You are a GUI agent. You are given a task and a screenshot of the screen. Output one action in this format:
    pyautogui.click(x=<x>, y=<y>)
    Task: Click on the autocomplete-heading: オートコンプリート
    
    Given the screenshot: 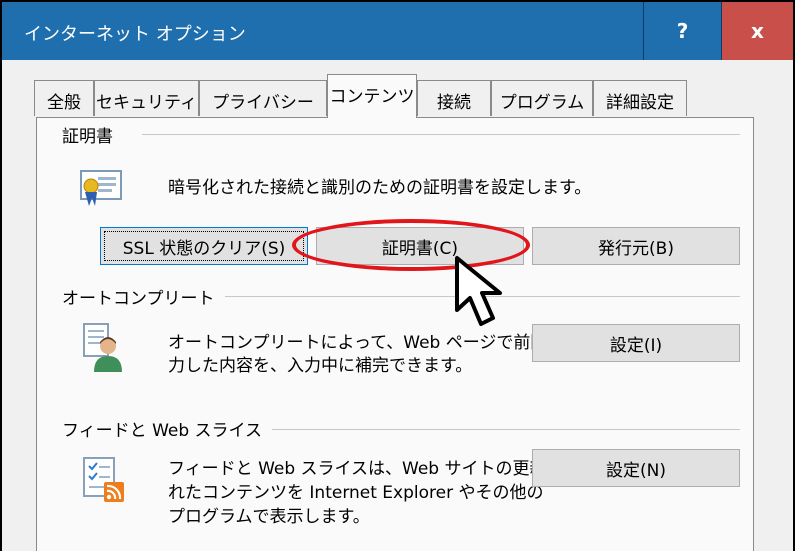 What is the action you would take?
    pyautogui.click(x=143, y=296)
    